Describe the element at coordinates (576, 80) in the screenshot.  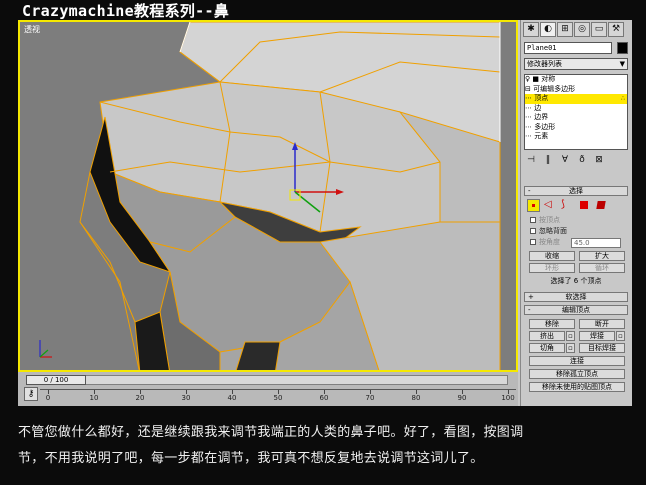
I see `stack-item-symmetry: ♀ ■ 对称` at that location.